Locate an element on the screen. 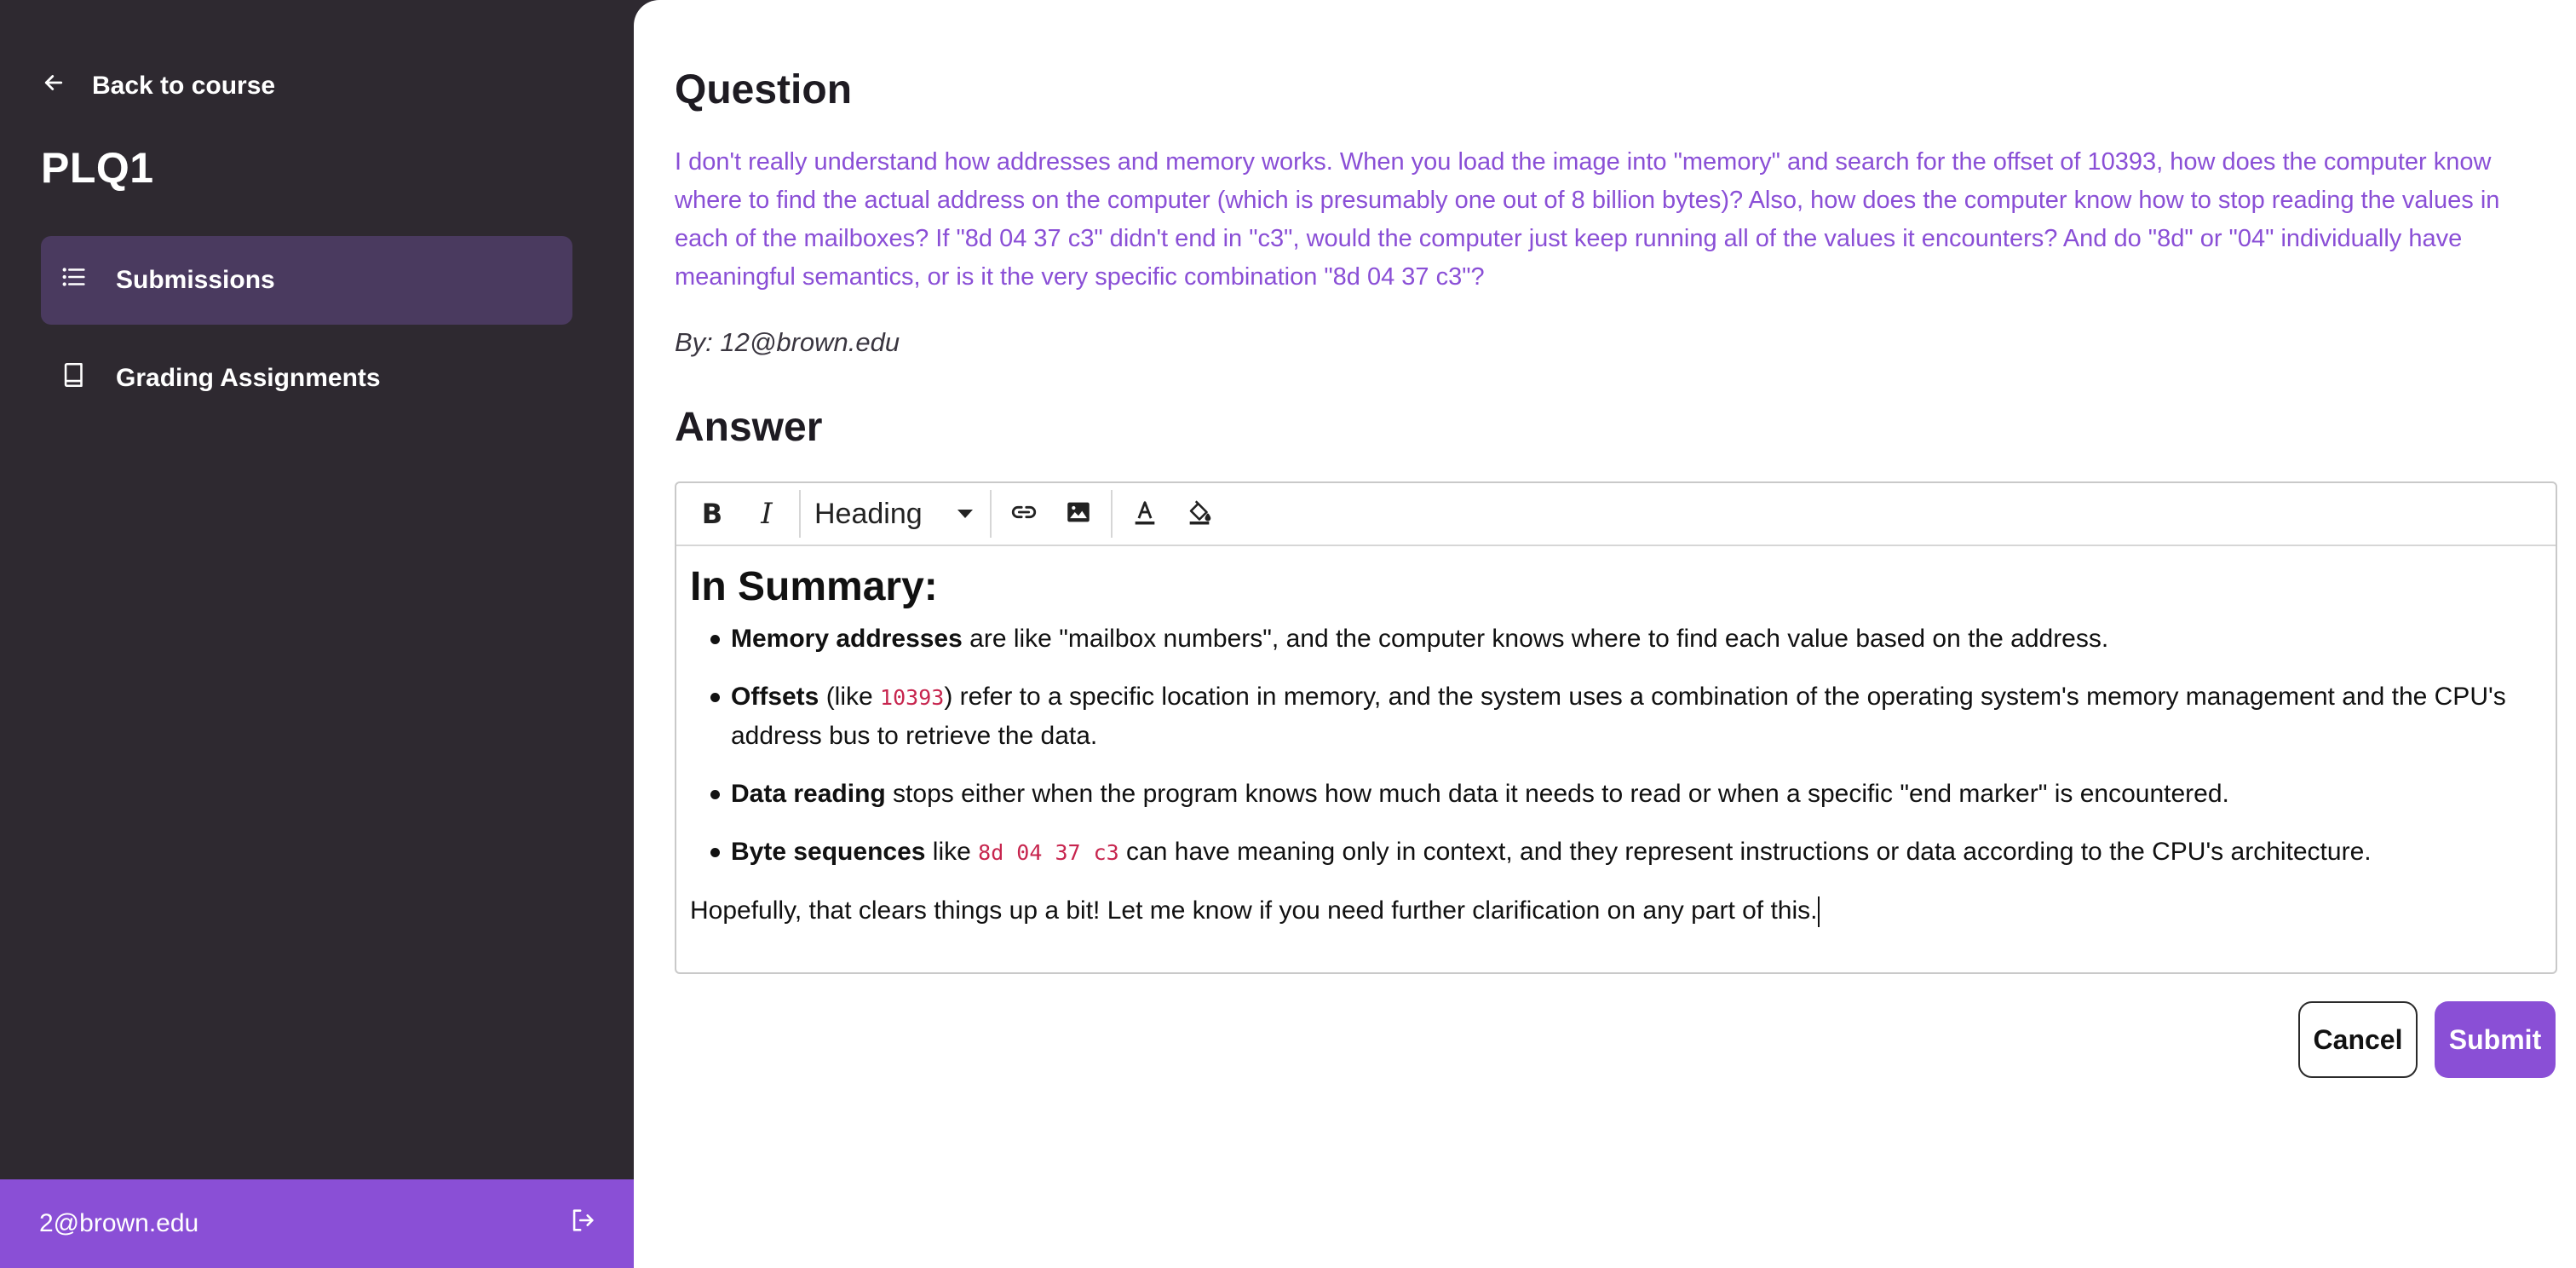  submit-button: Submit is located at coordinates (2496, 1040).